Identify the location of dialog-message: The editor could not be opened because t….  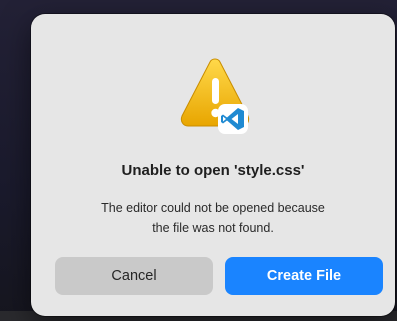
(213, 218).